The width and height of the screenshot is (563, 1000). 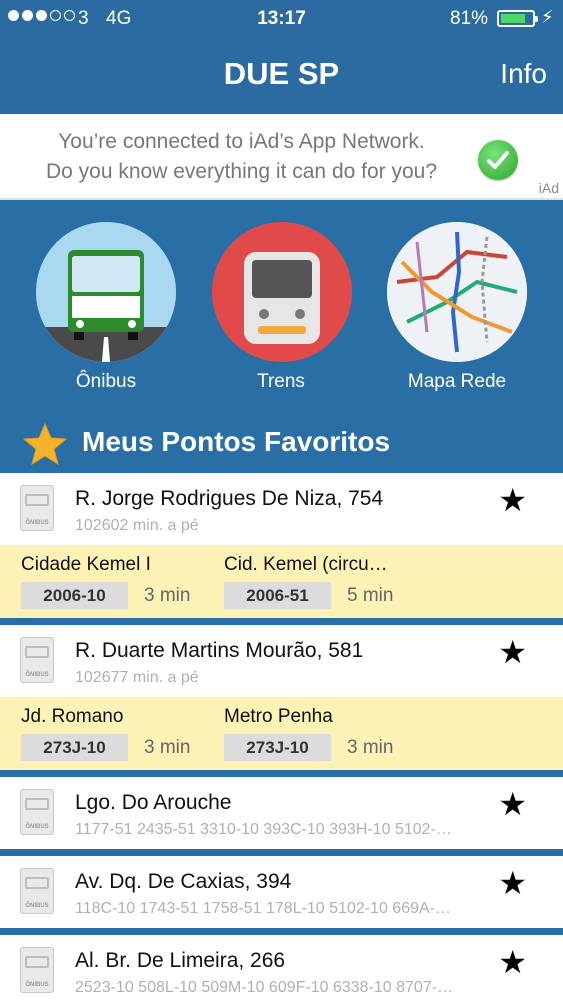 I want to click on train-label: Trens, so click(x=281, y=381).